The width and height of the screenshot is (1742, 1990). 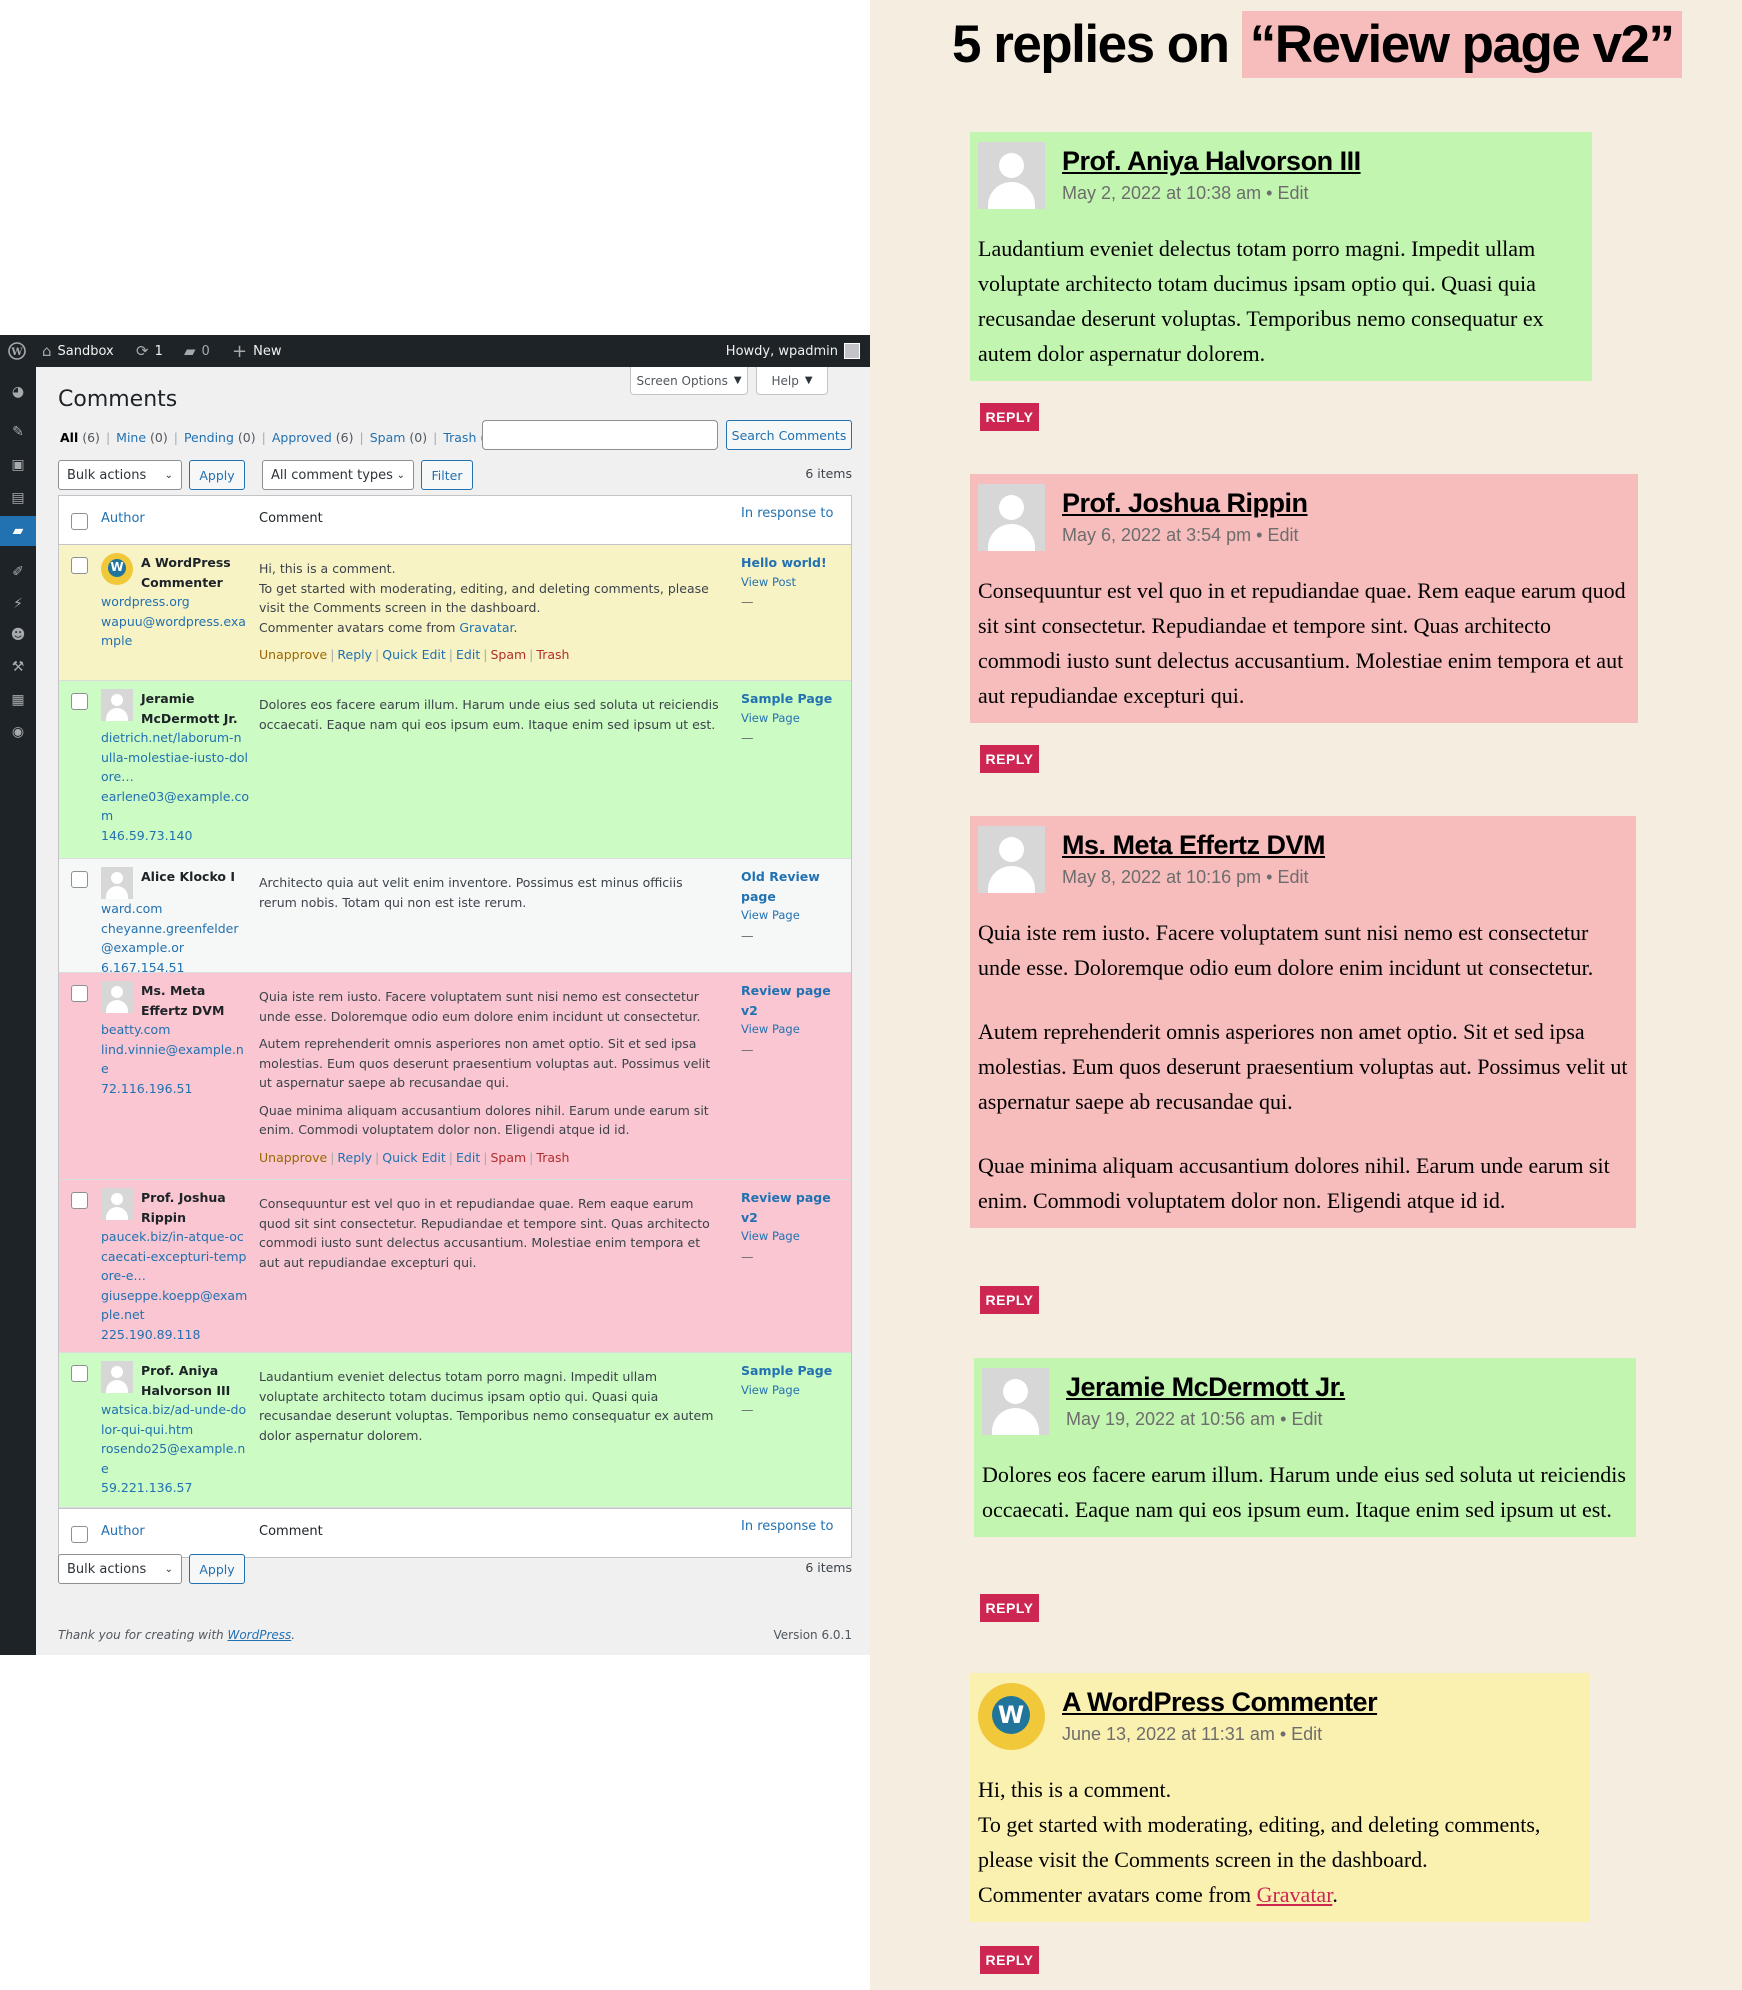 What do you see at coordinates (78, 351) in the screenshot?
I see `site-name-link: ⌂ Sandbox` at bounding box center [78, 351].